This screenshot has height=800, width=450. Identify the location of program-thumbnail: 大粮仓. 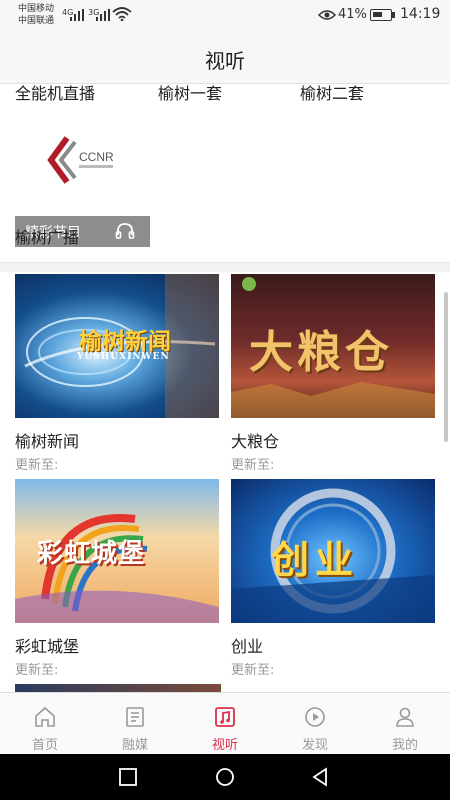
(333, 346).